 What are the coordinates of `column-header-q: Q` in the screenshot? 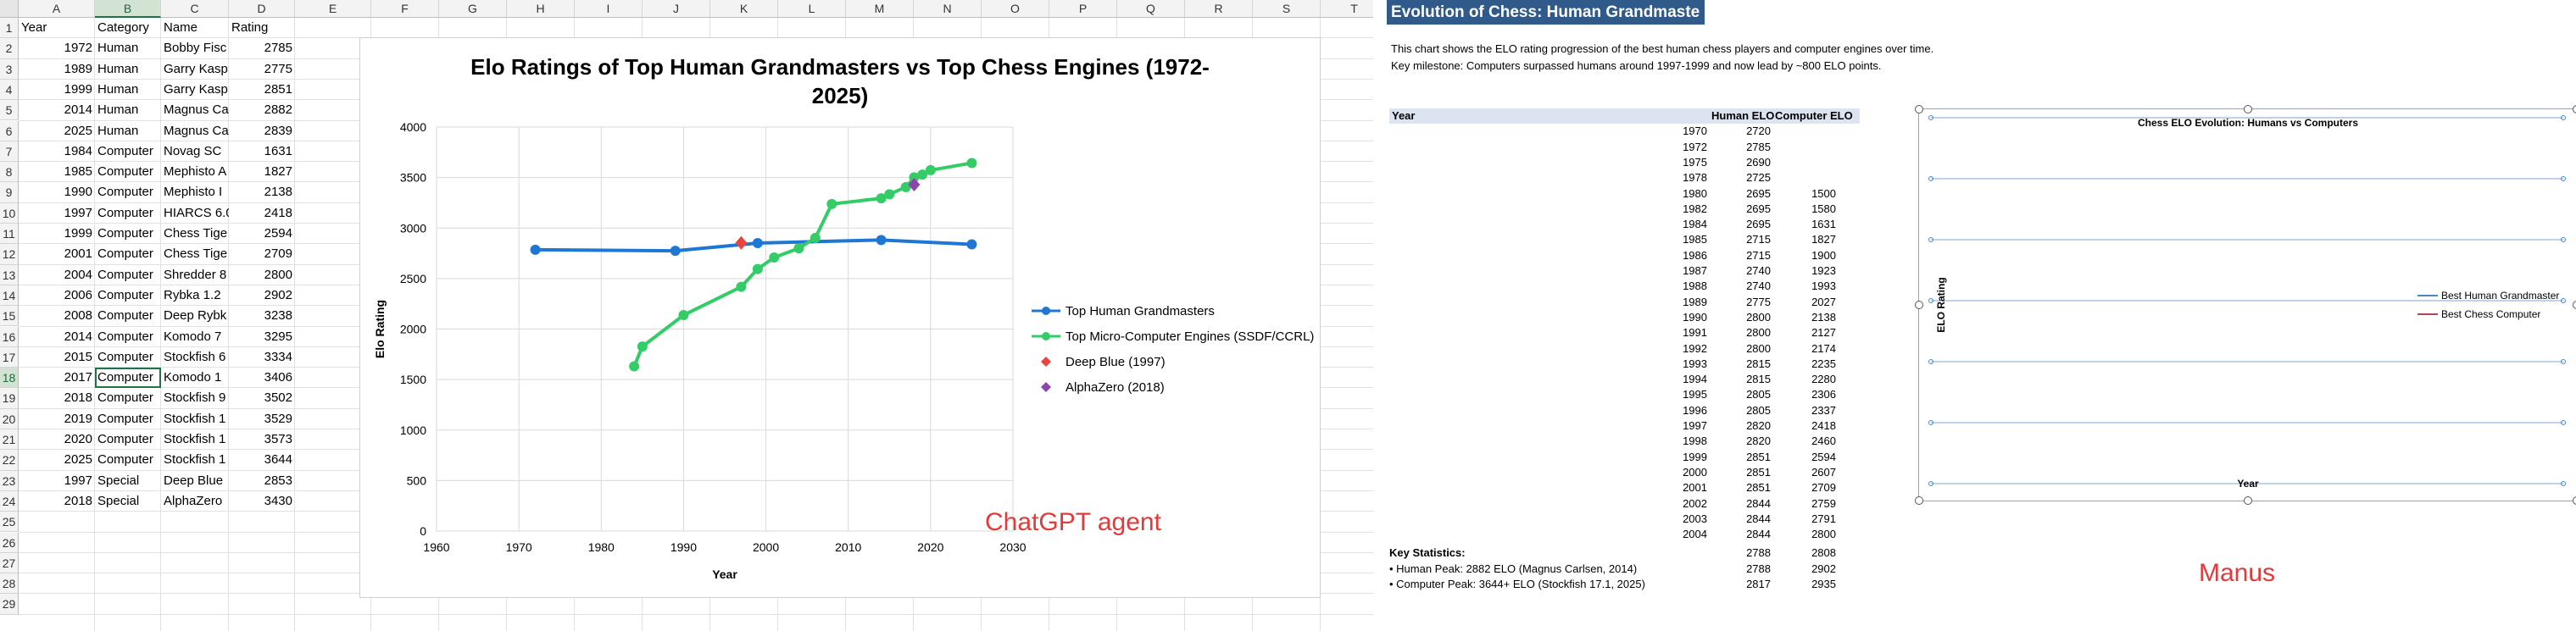 It's located at (1151, 9).